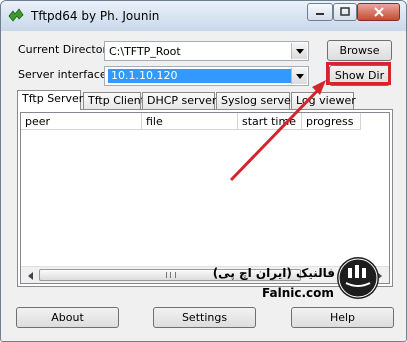  I want to click on current-directory-label: Current Directory, so click(66, 49).